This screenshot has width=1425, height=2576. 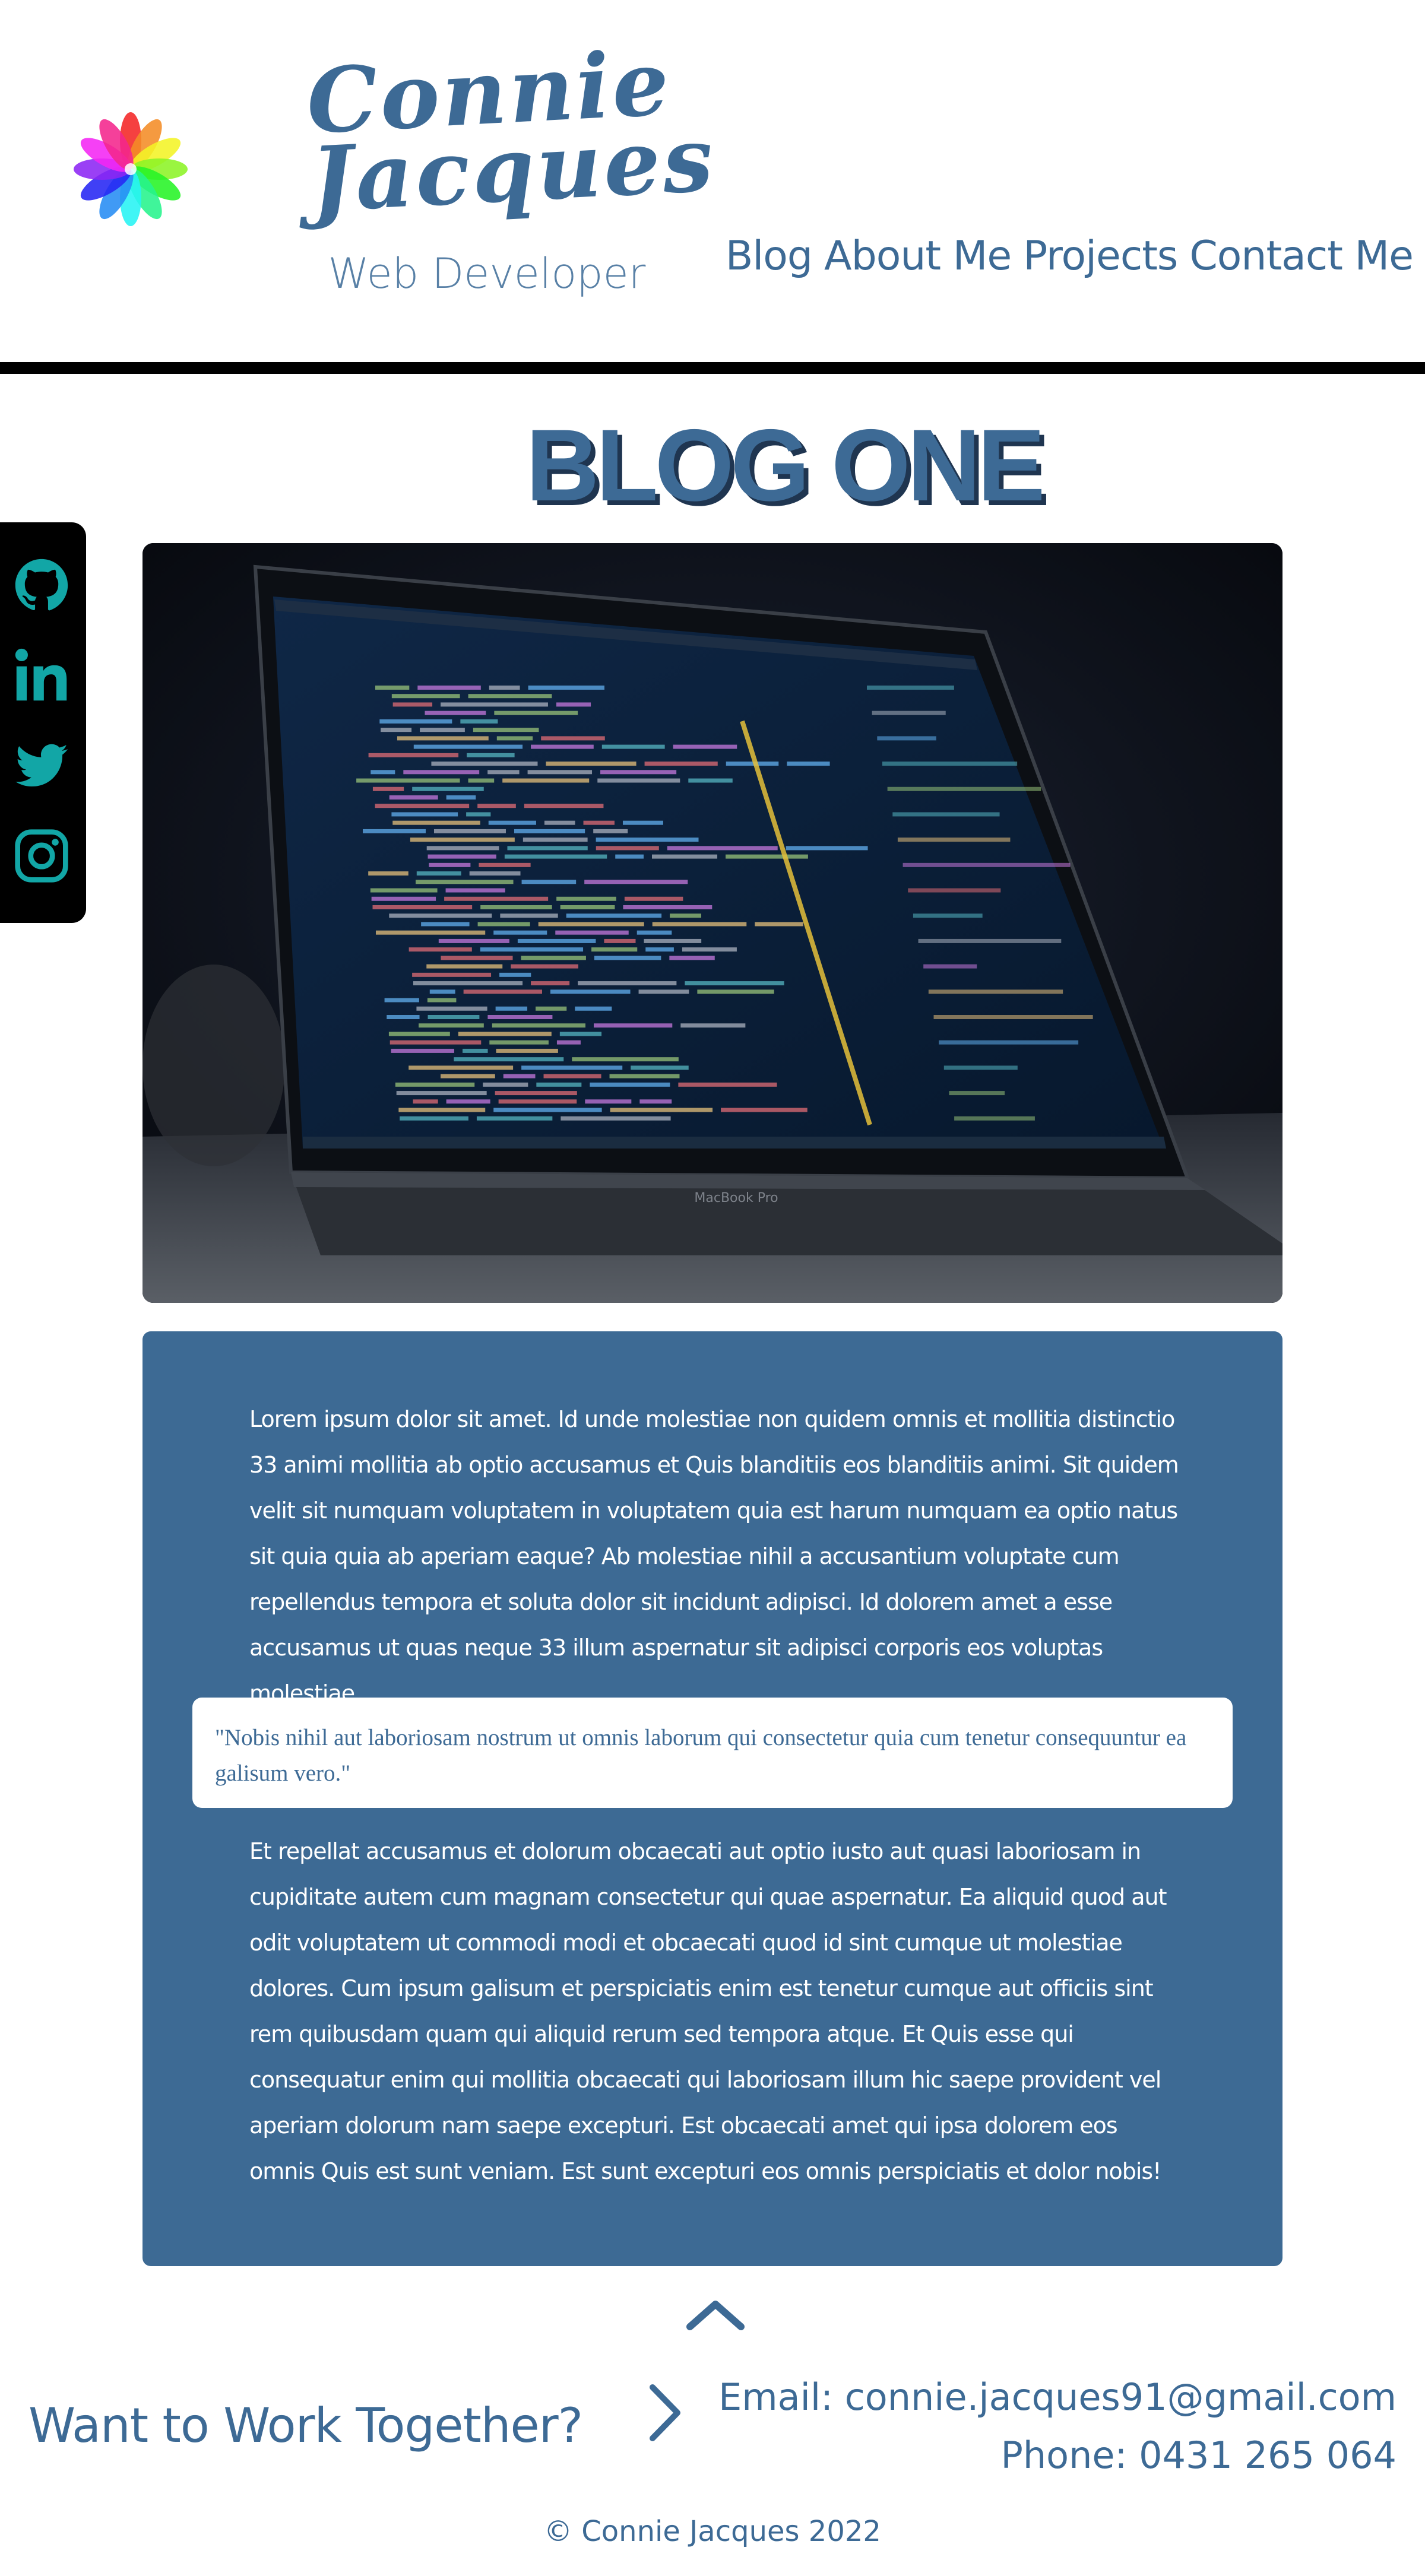 What do you see at coordinates (43, 722) in the screenshot?
I see `social-sidebar` at bounding box center [43, 722].